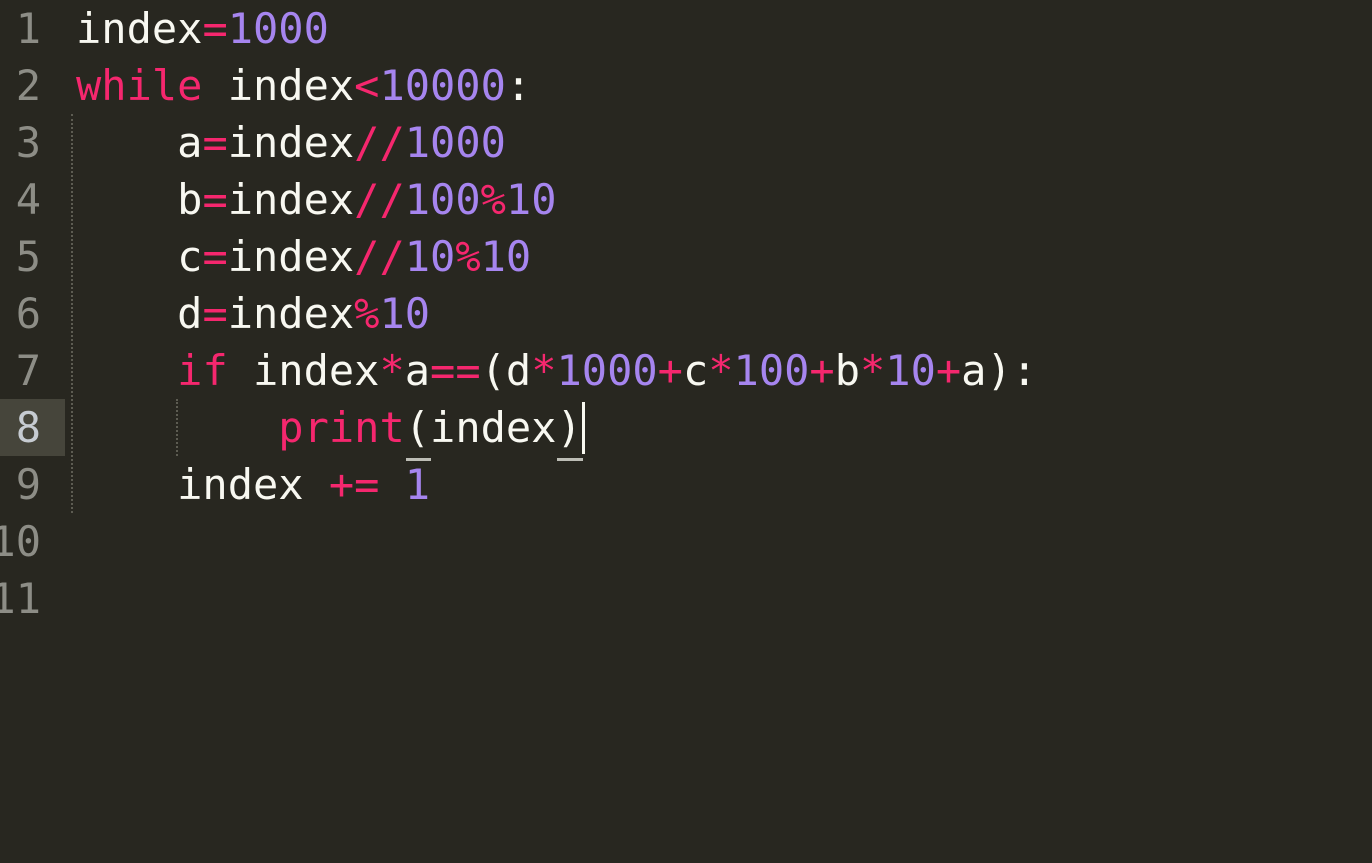 The height and width of the screenshot is (863, 1372). I want to click on line-number: 4, so click(28, 199).